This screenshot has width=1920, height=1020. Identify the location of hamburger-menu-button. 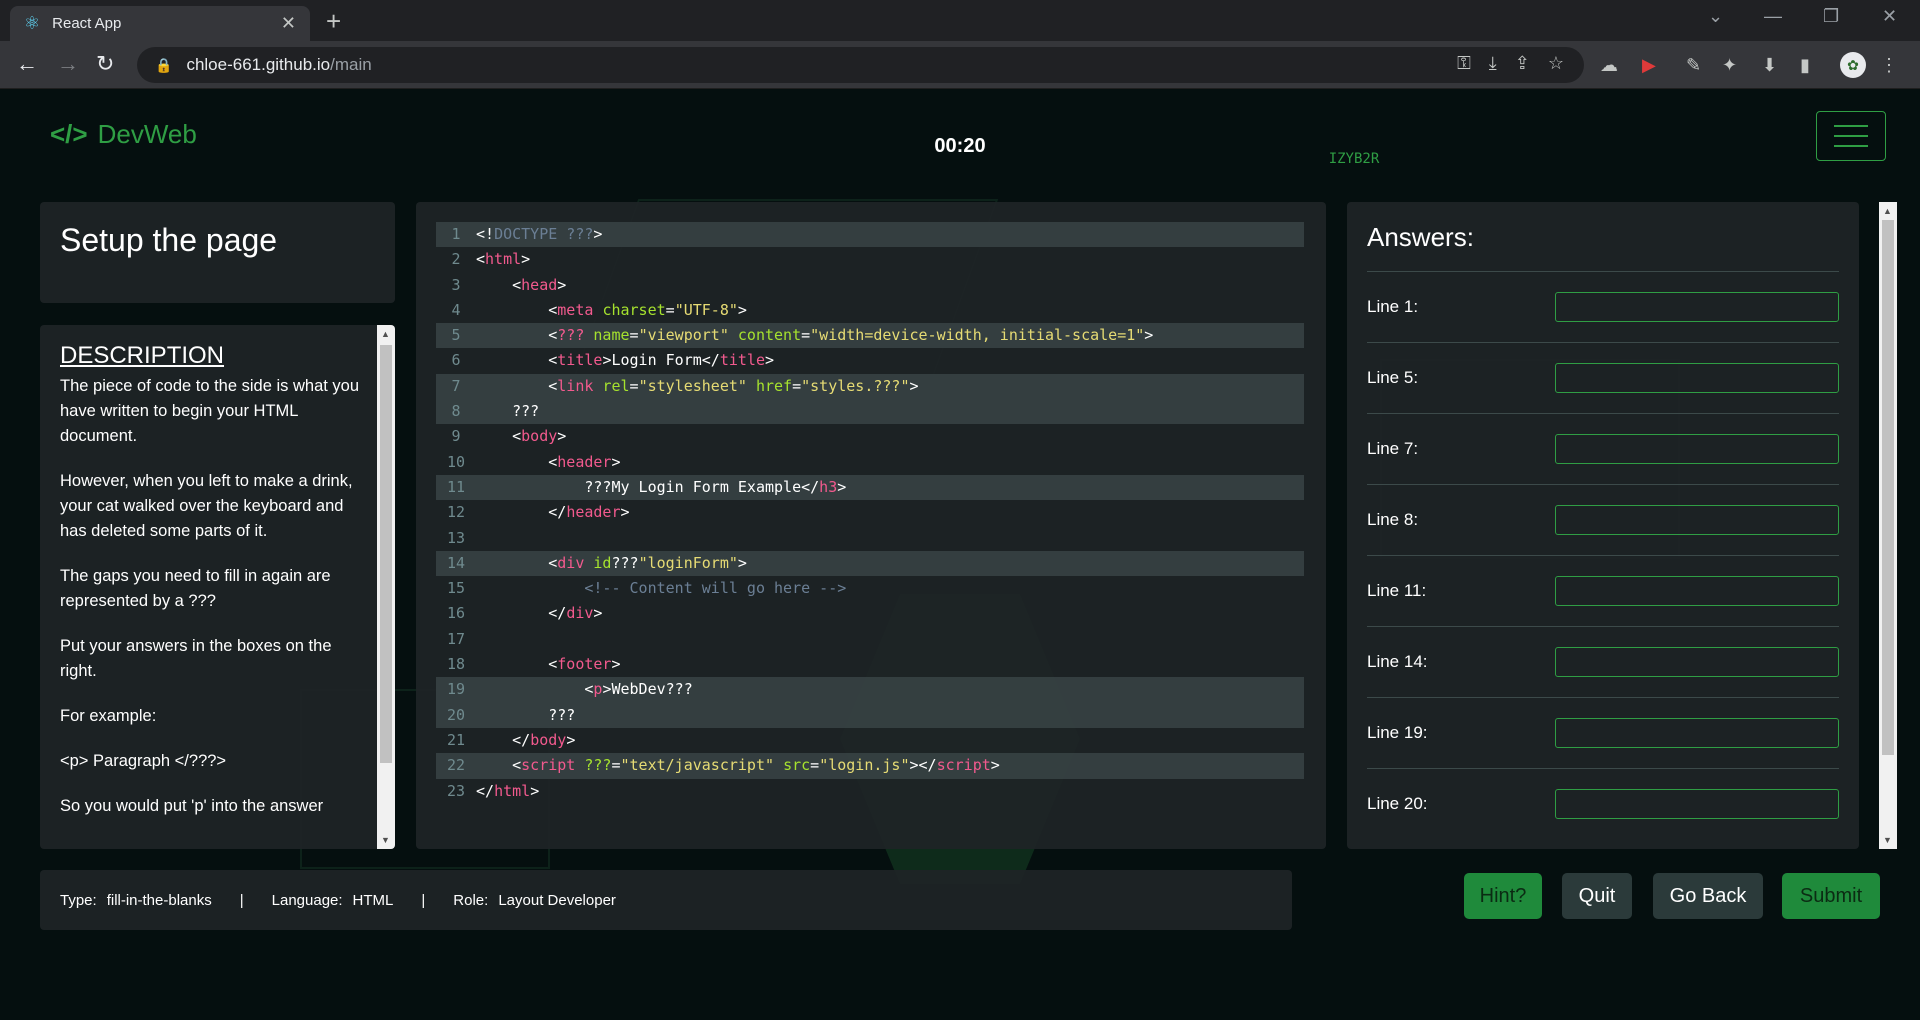
(1851, 136).